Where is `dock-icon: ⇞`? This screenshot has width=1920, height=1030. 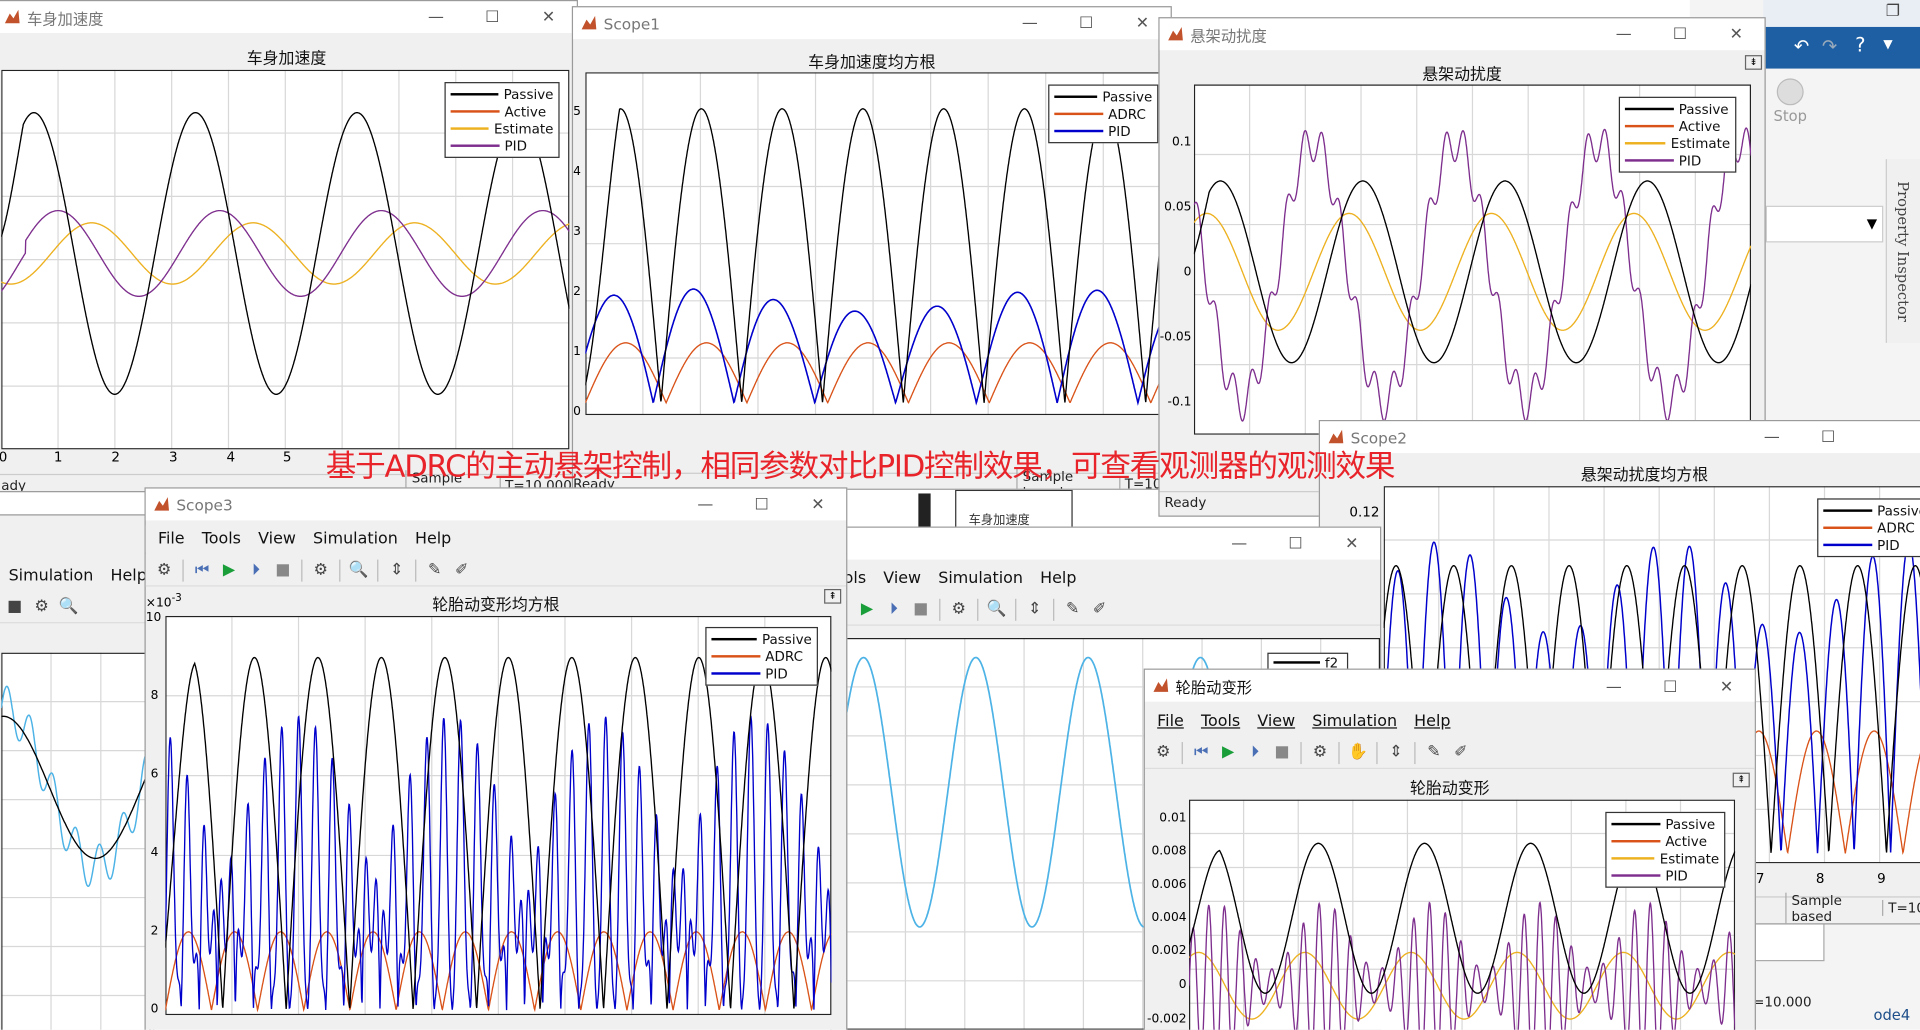 dock-icon: ⇞ is located at coordinates (833, 596).